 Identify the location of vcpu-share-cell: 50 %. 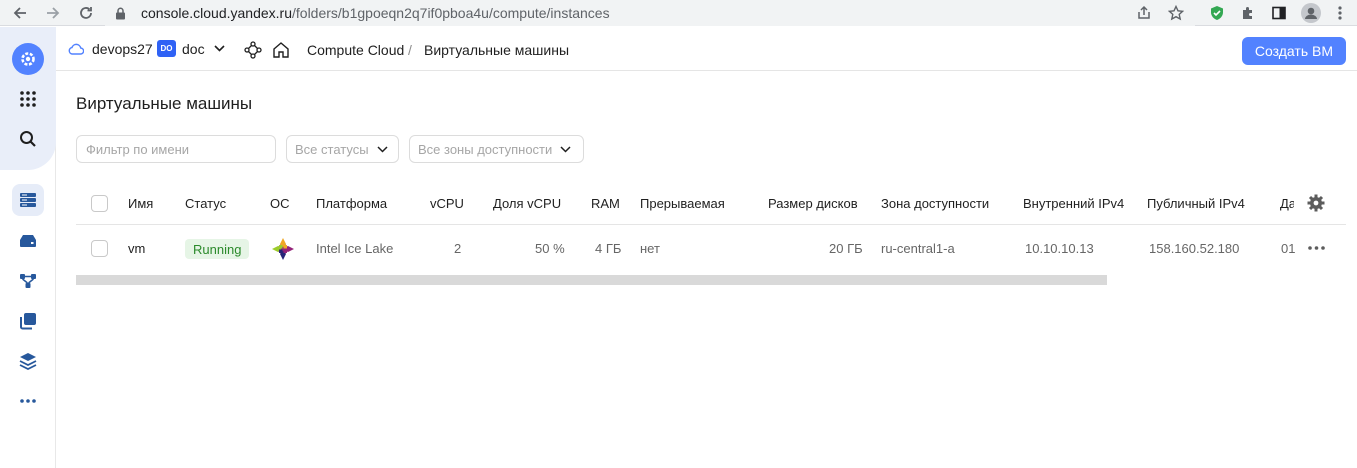
(550, 248).